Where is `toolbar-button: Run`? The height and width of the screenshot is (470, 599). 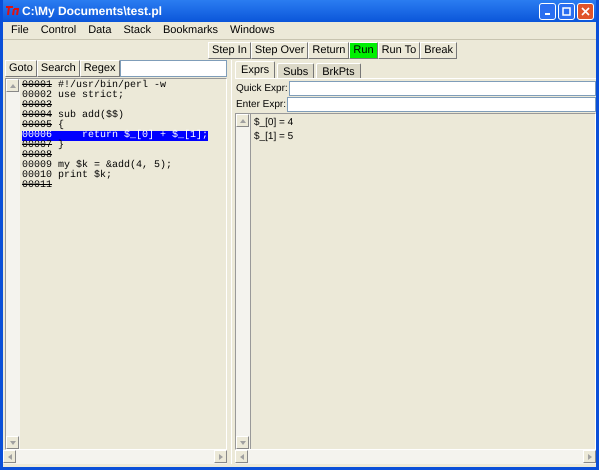
toolbar-button: Run is located at coordinates (363, 50).